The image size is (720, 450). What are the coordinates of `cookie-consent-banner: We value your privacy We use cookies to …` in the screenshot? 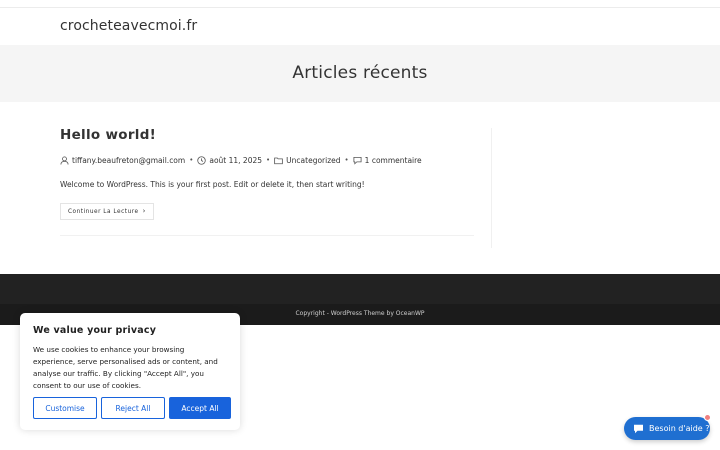 It's located at (130, 371).